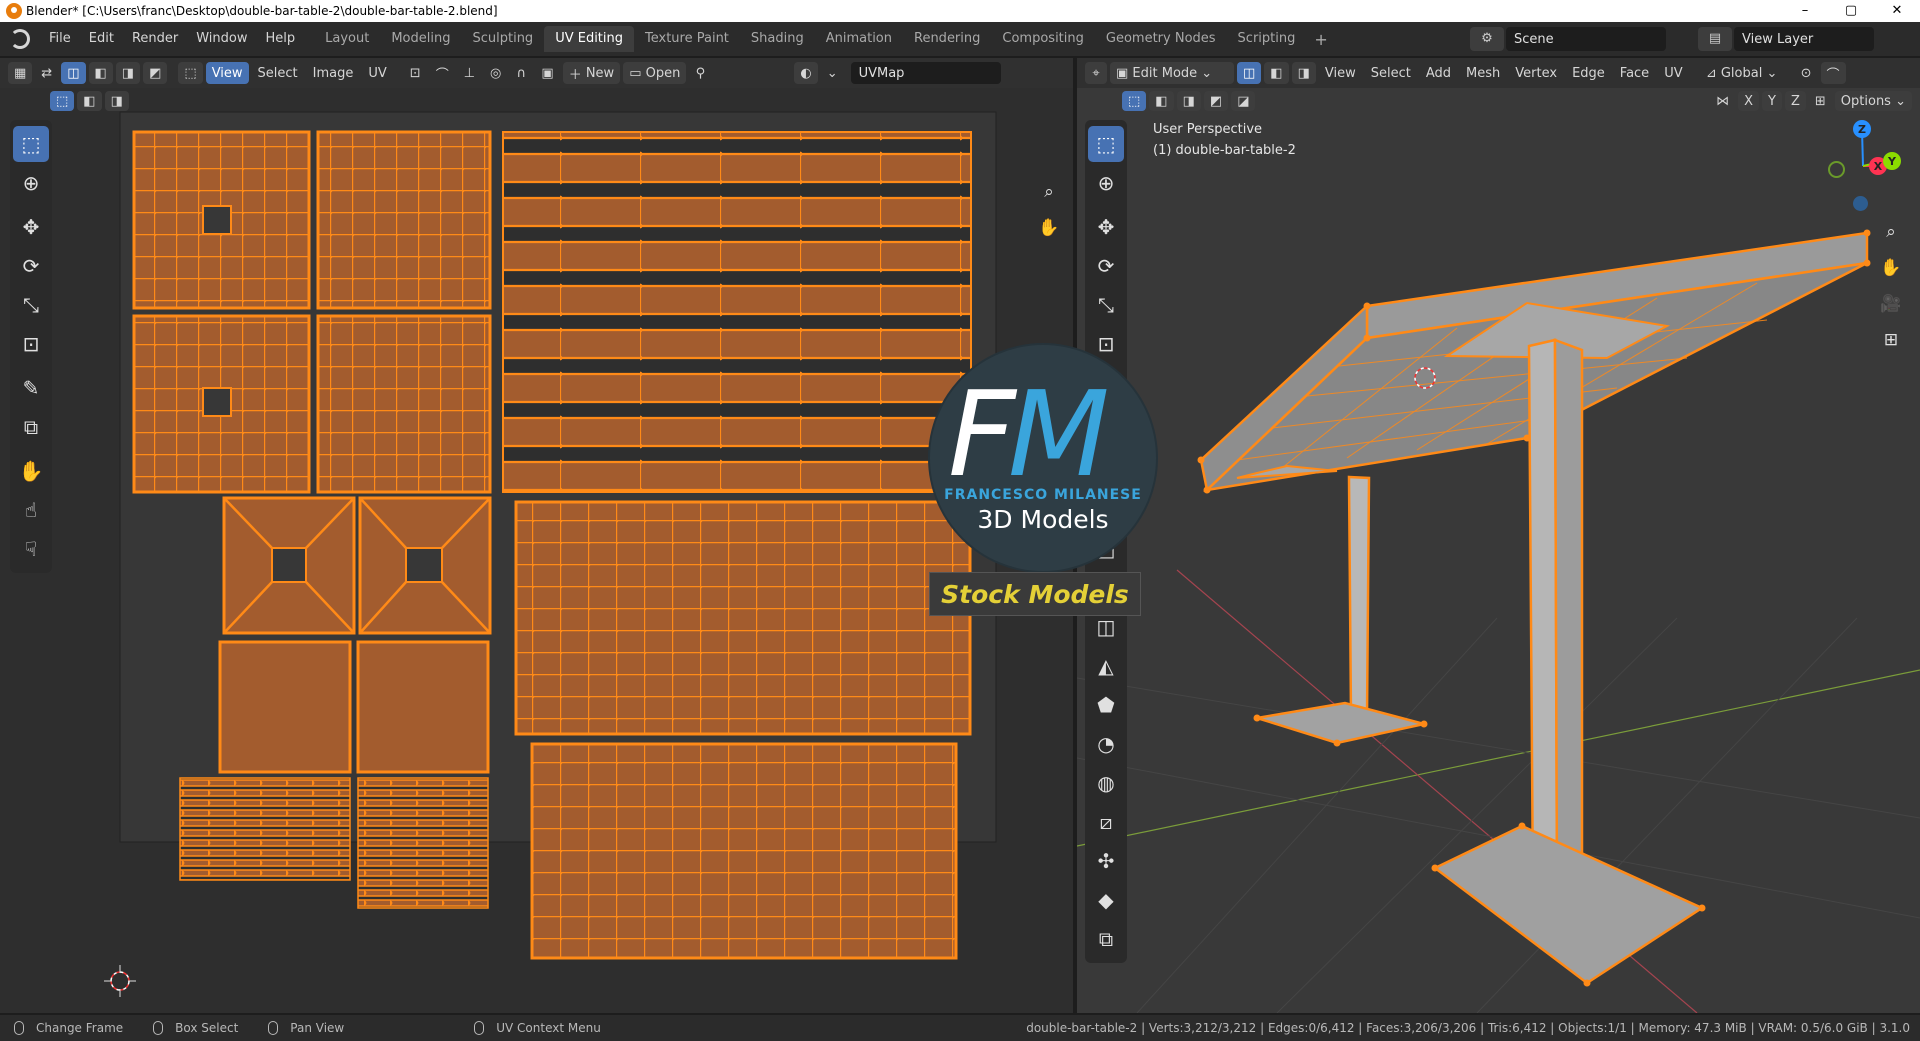 The height and width of the screenshot is (1041, 1920). I want to click on mirror-z-toggle: Z, so click(1795, 101).